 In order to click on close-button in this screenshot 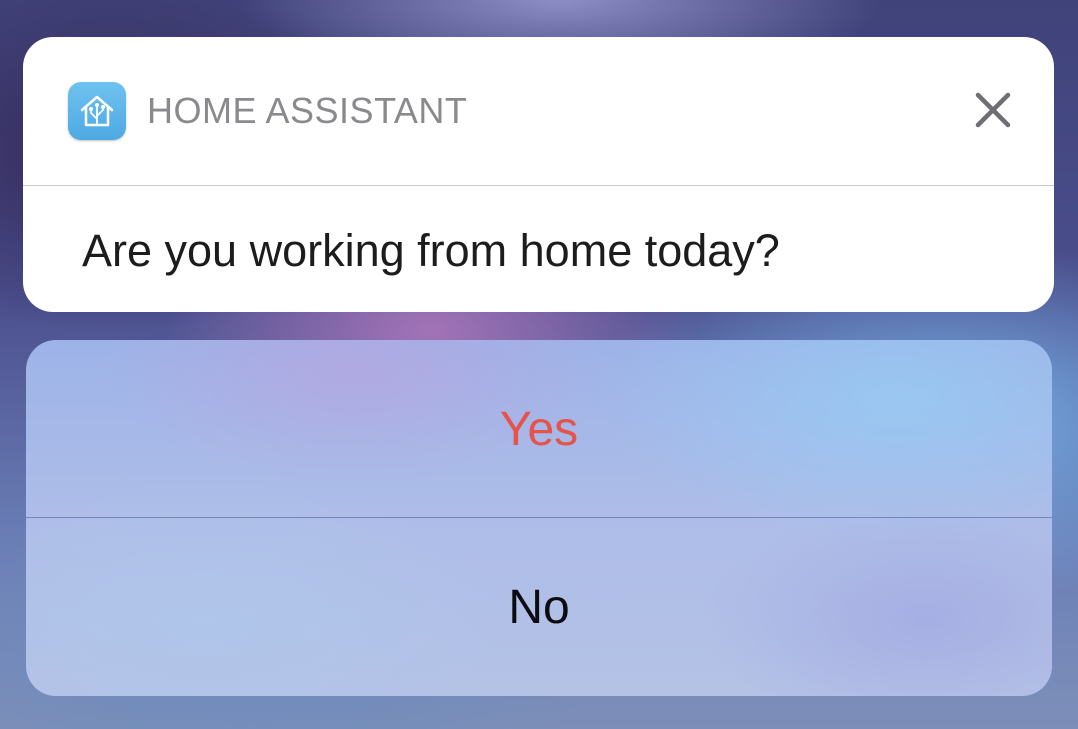, I will do `click(993, 110)`.